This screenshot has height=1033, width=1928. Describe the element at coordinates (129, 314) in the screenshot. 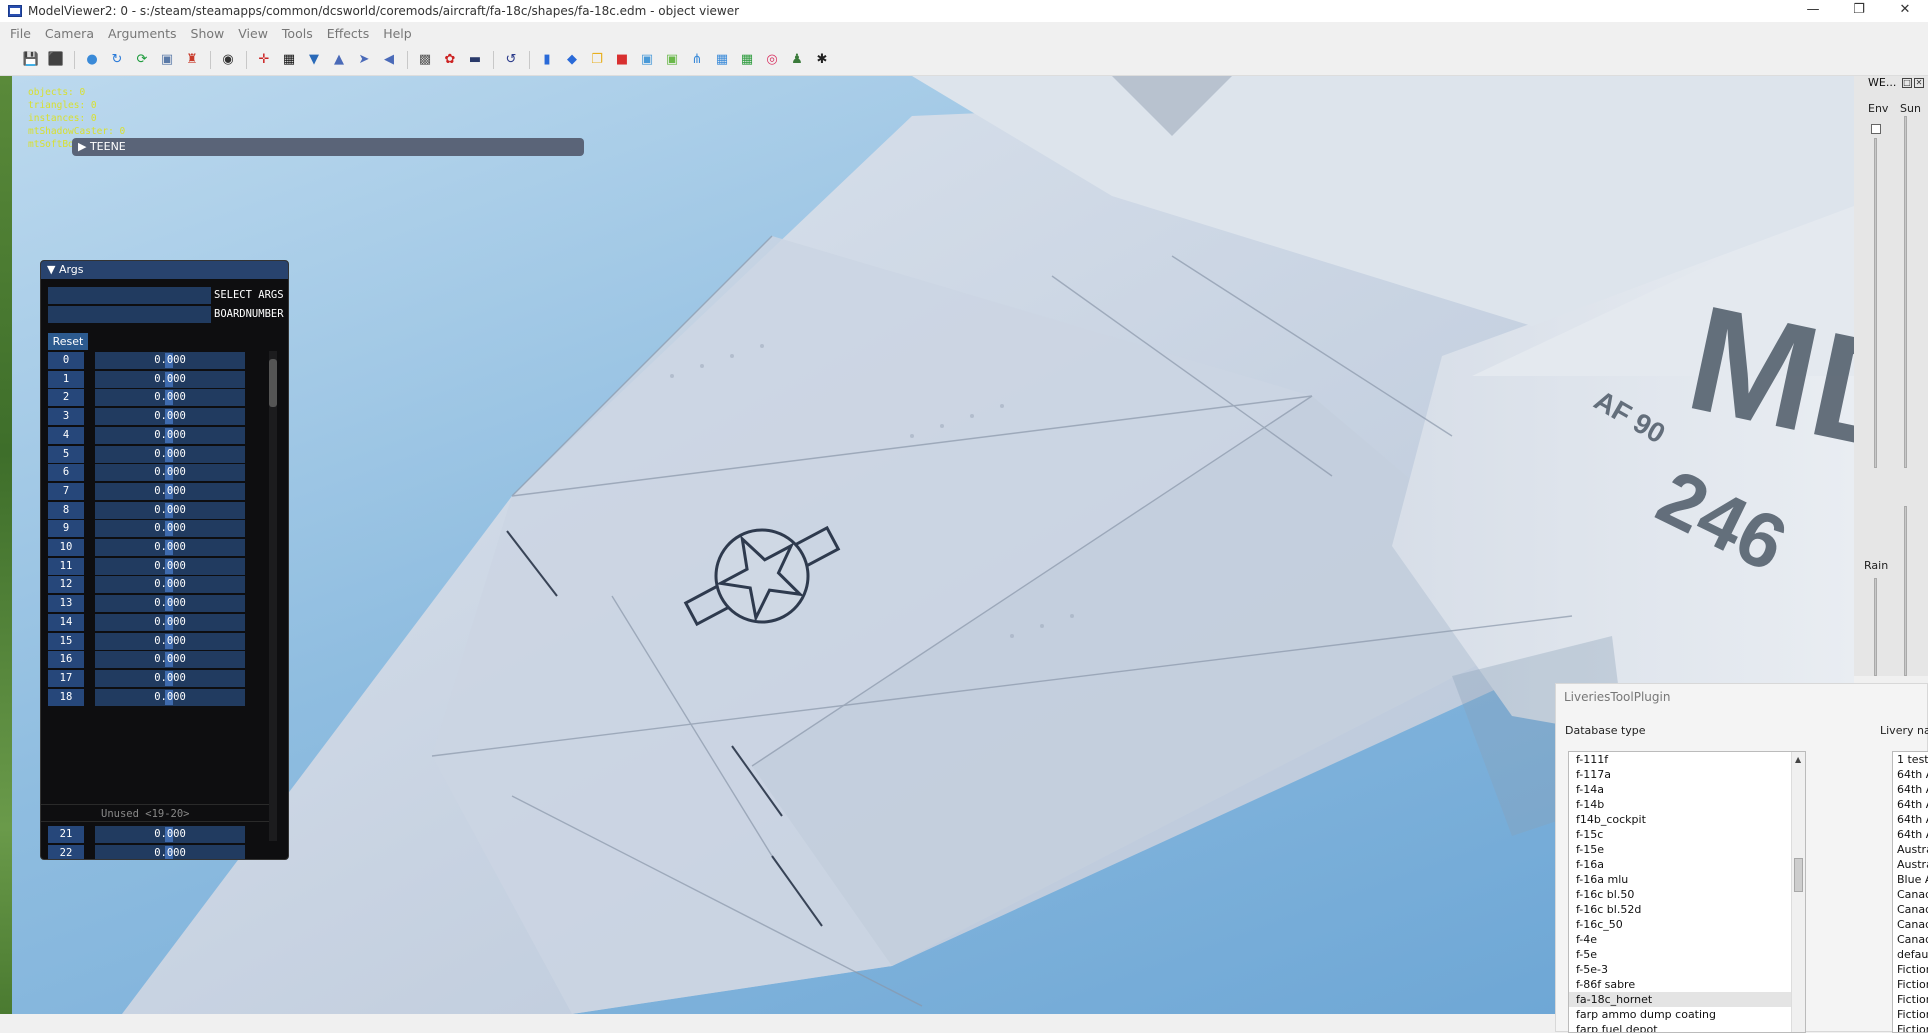

I see `boardnumber-input` at that location.